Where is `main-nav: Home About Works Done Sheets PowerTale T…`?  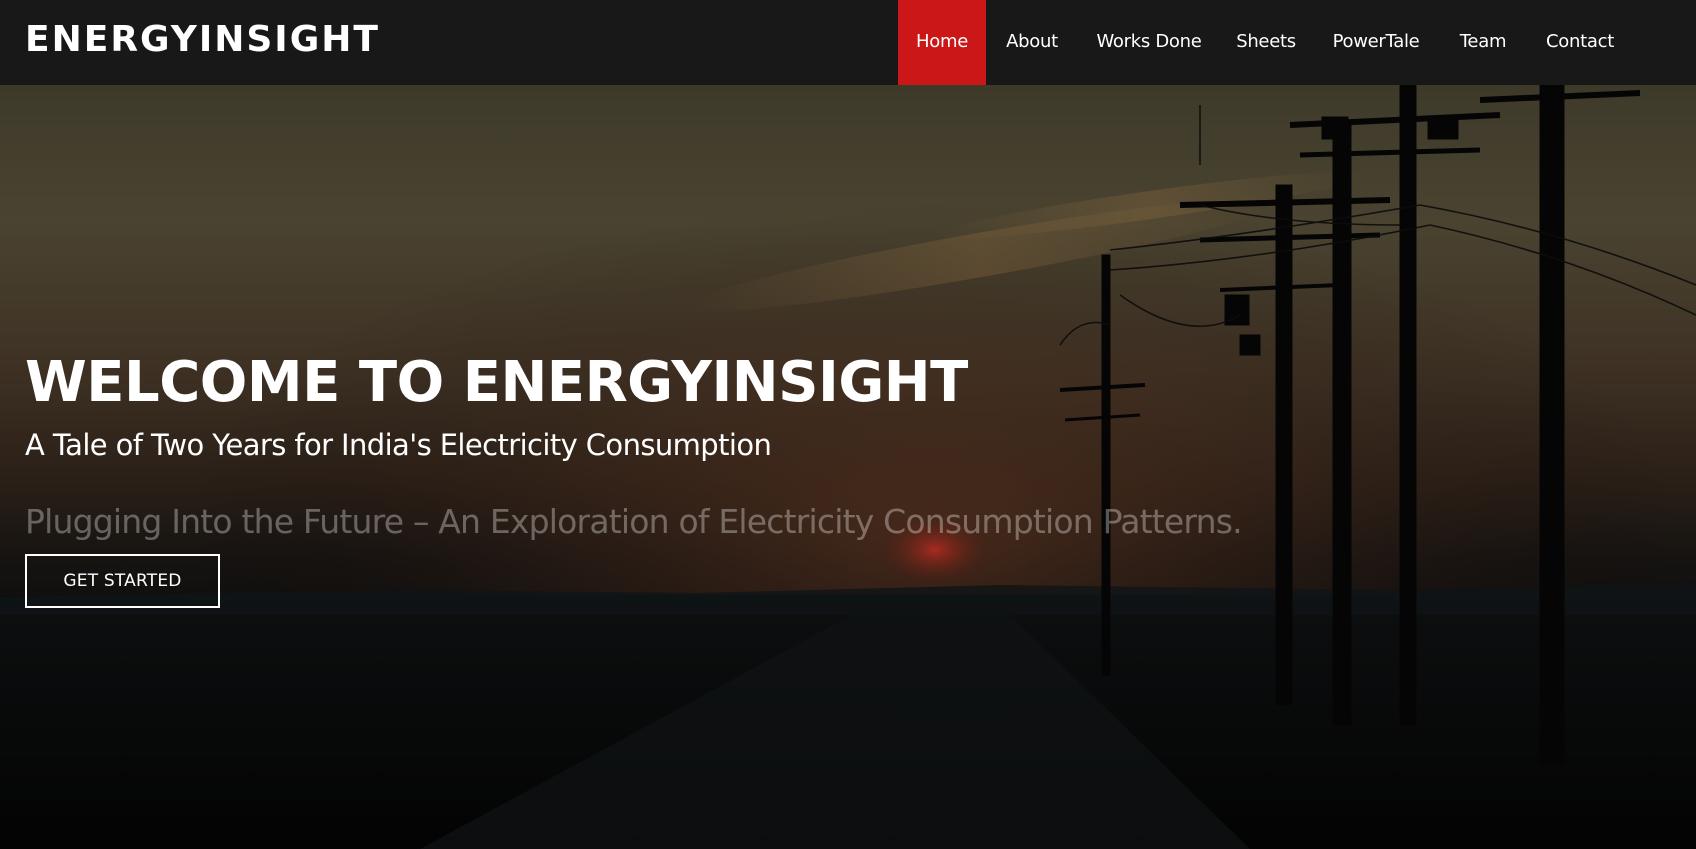 main-nav: Home About Works Done Sheets PowerTale T… is located at coordinates (1266, 42).